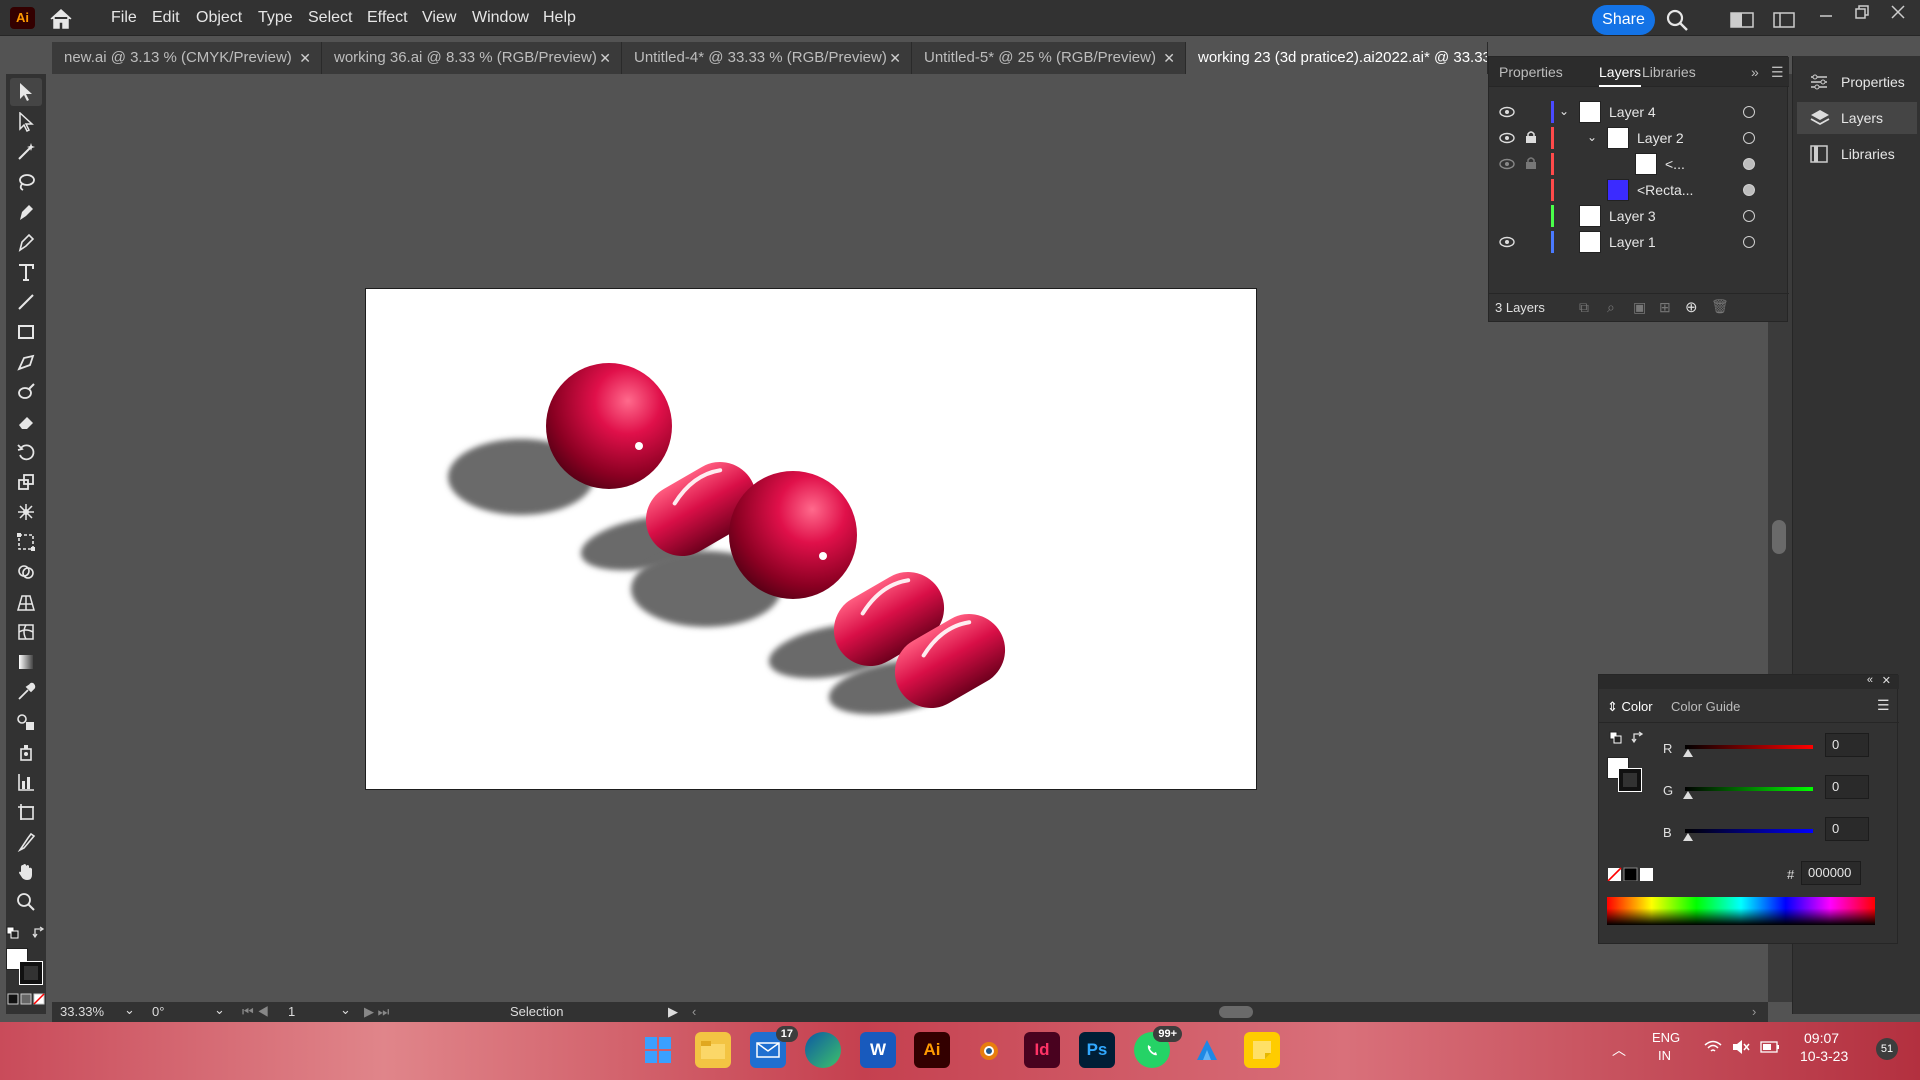  Describe the element at coordinates (1691, 307) in the screenshot. I see `new-layer-icon: ⊕` at that location.